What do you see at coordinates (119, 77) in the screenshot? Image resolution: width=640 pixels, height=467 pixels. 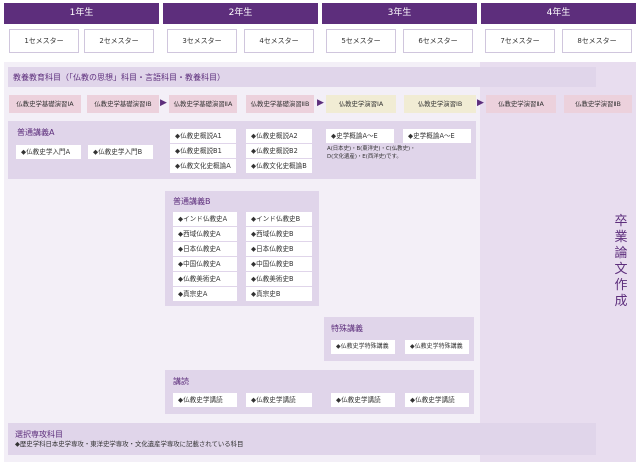 I see `general-education-title: 教養教育科目（「仏教の思想」科目・言語科目・教養科目）` at bounding box center [119, 77].